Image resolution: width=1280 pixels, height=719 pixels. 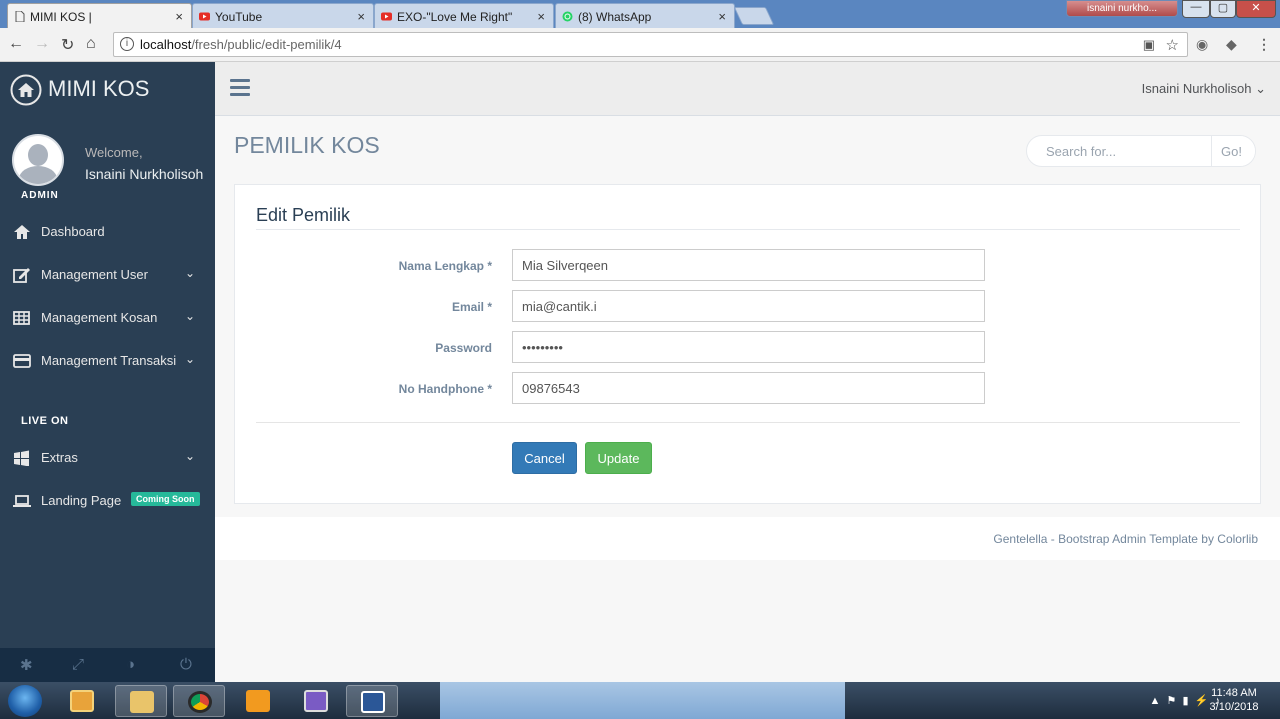 I want to click on page-icon, so click(x=20, y=16).